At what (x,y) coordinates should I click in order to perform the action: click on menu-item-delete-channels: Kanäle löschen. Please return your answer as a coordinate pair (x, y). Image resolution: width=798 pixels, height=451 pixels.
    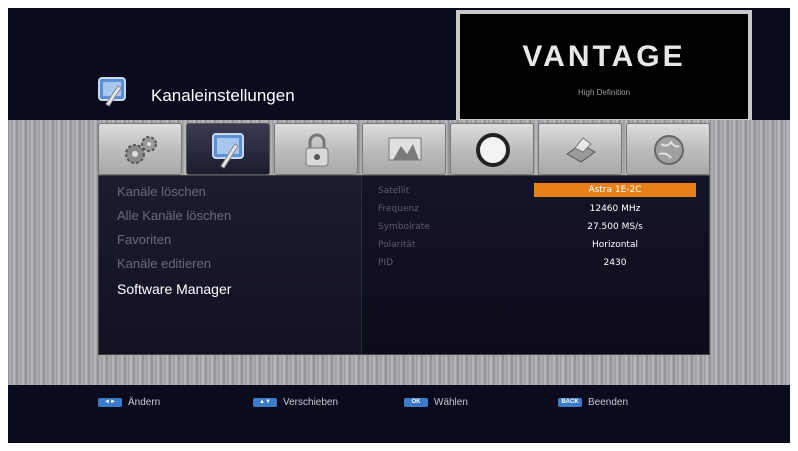
    Looking at the image, I should click on (161, 191).